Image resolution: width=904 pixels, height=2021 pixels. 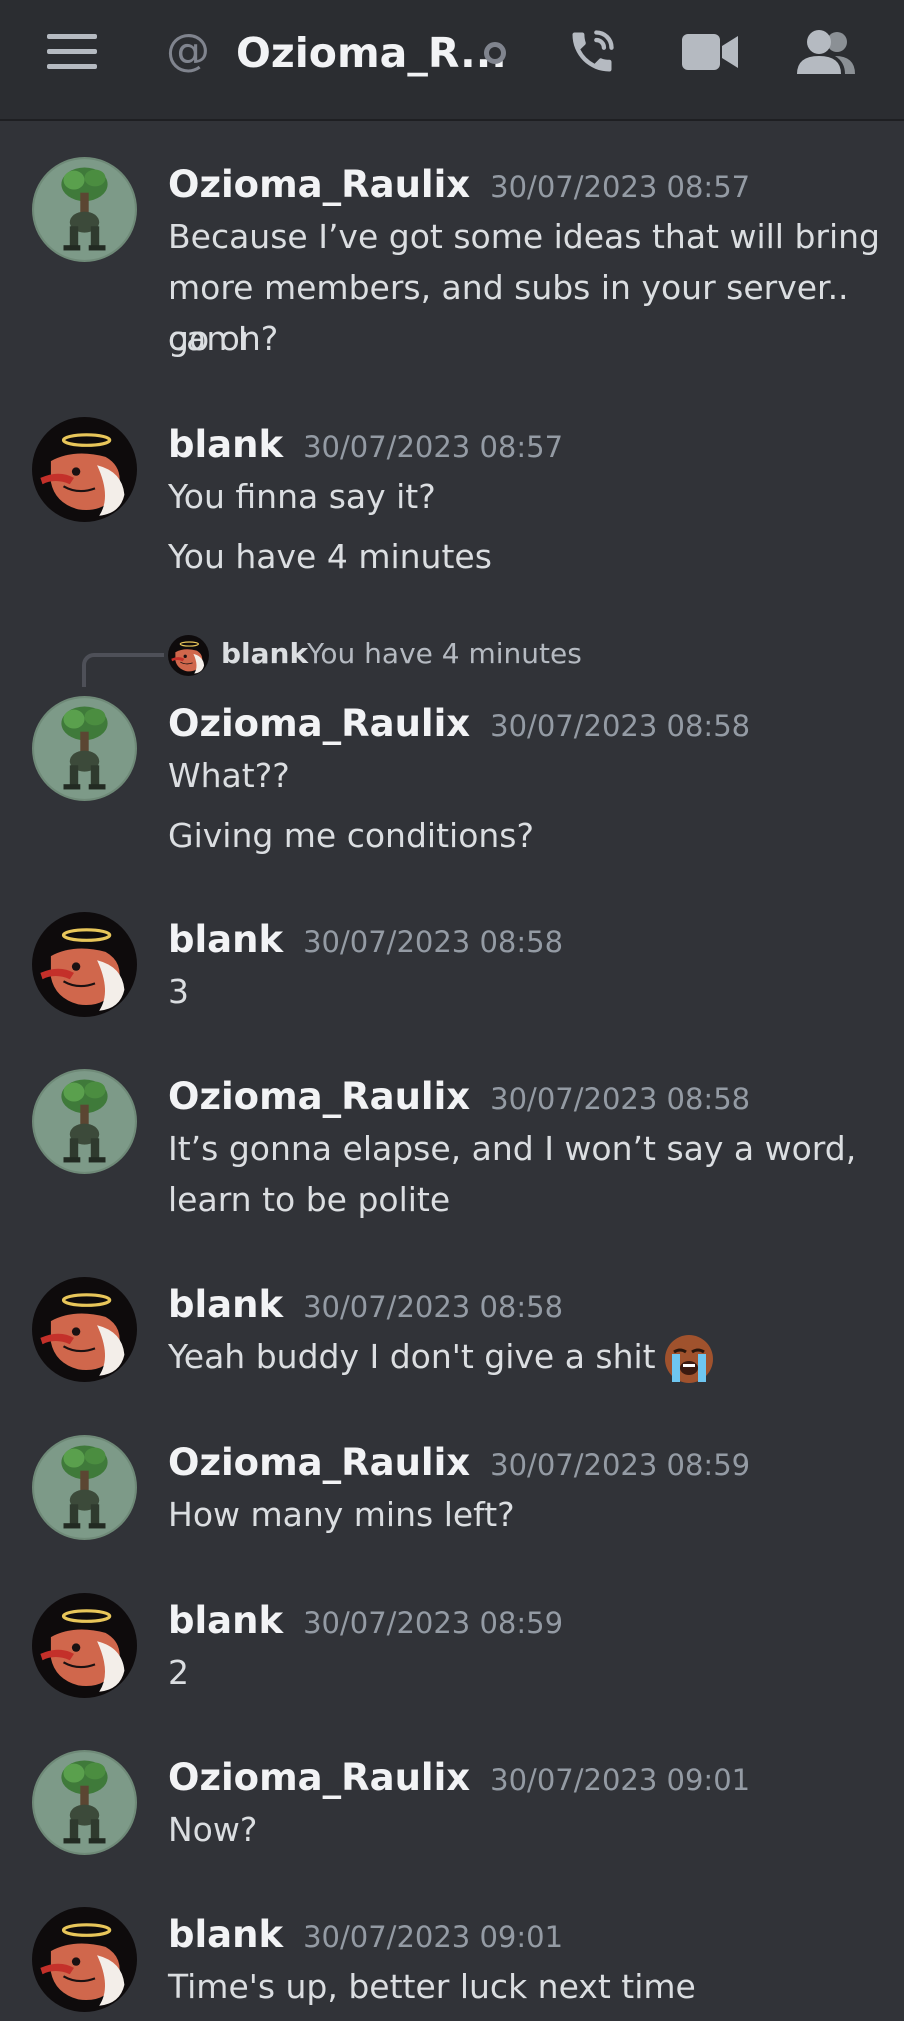 I want to click on message-text: You have 4 minutes, so click(x=330, y=556).